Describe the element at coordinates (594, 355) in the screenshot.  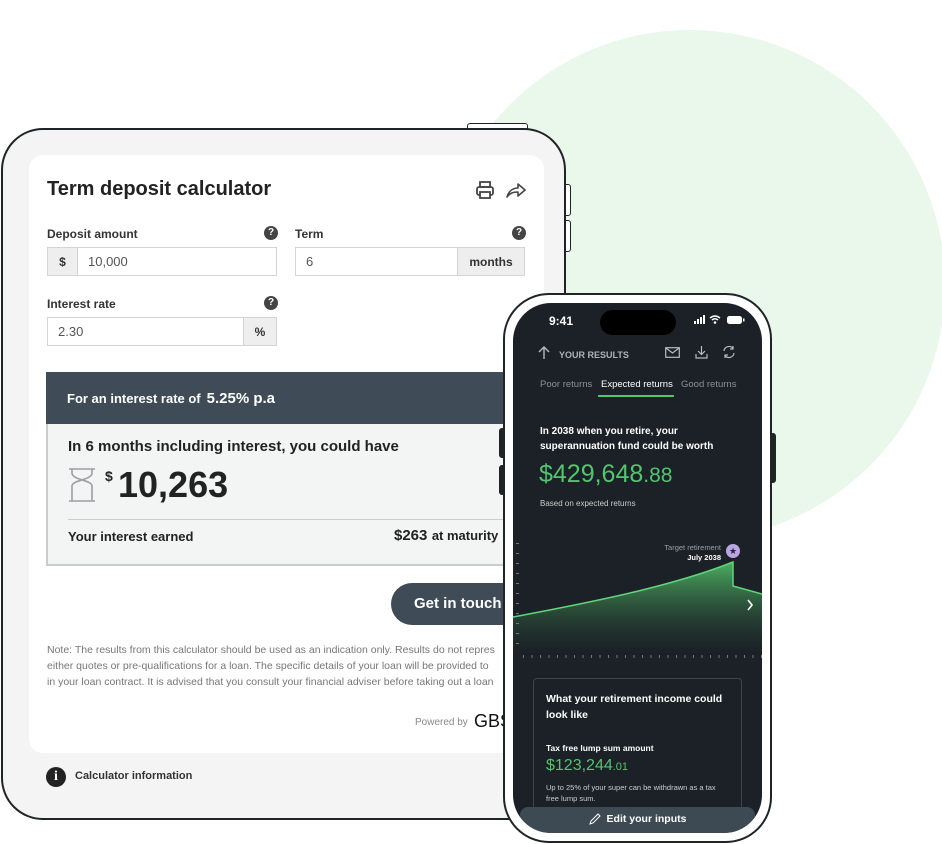
I see `results-title: YOUR RESULTS` at that location.